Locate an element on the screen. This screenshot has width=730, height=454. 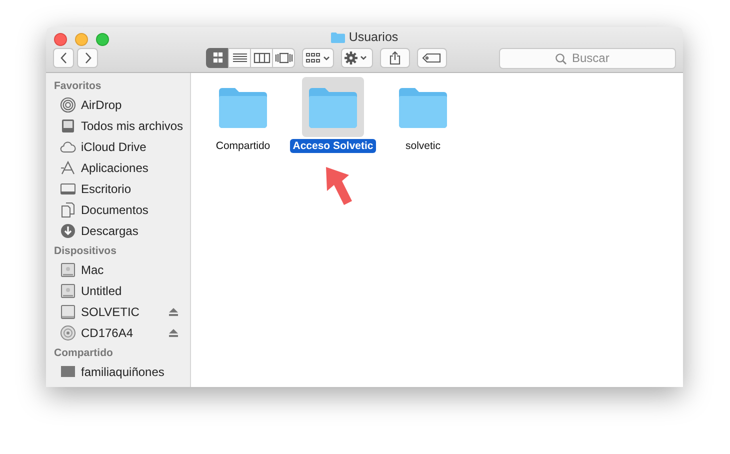
cloud-icon is located at coordinates (68, 146).